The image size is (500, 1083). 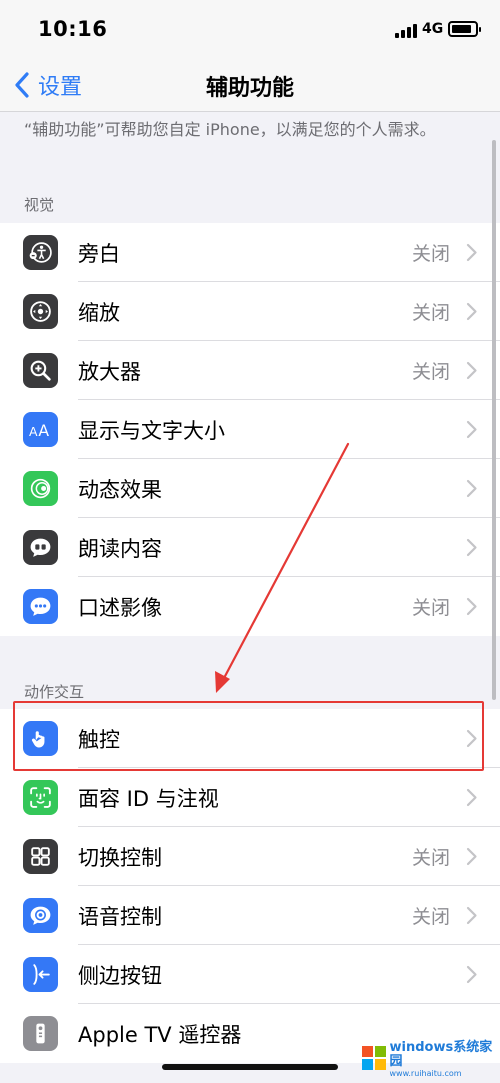 I want to click on row-label: 切换控制, so click(x=120, y=857).